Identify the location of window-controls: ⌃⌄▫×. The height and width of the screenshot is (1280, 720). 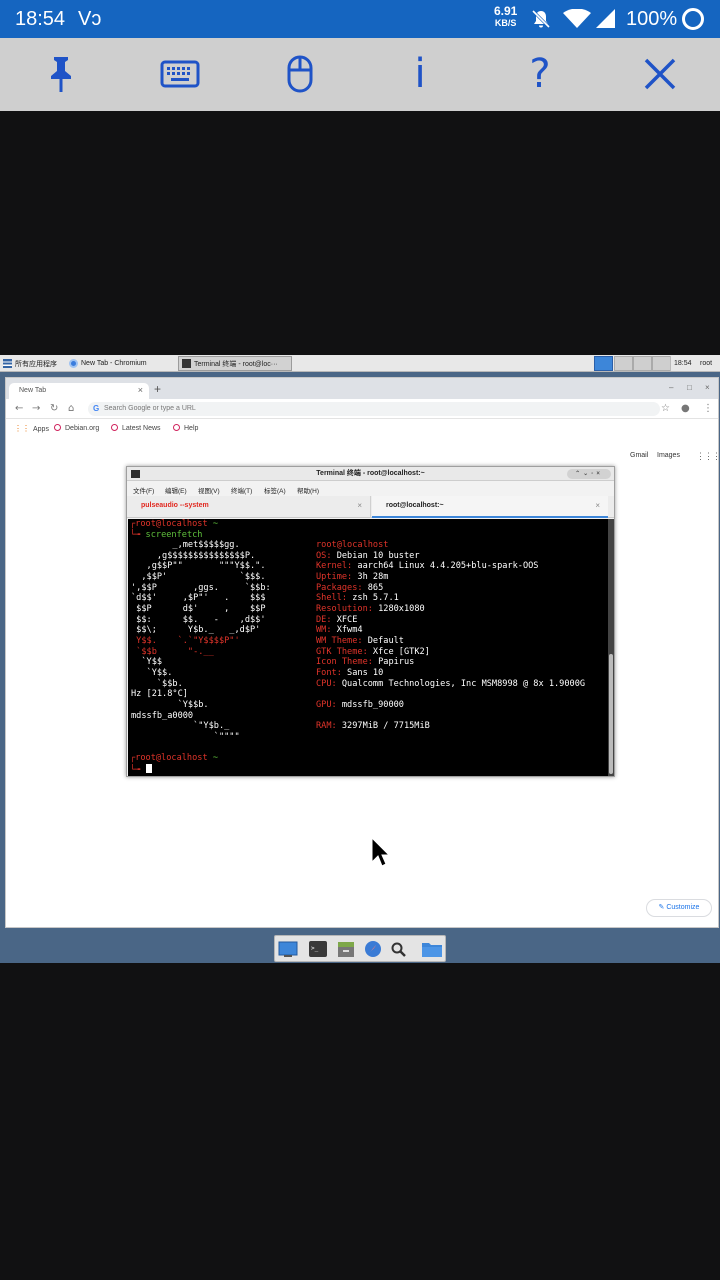
(589, 474).